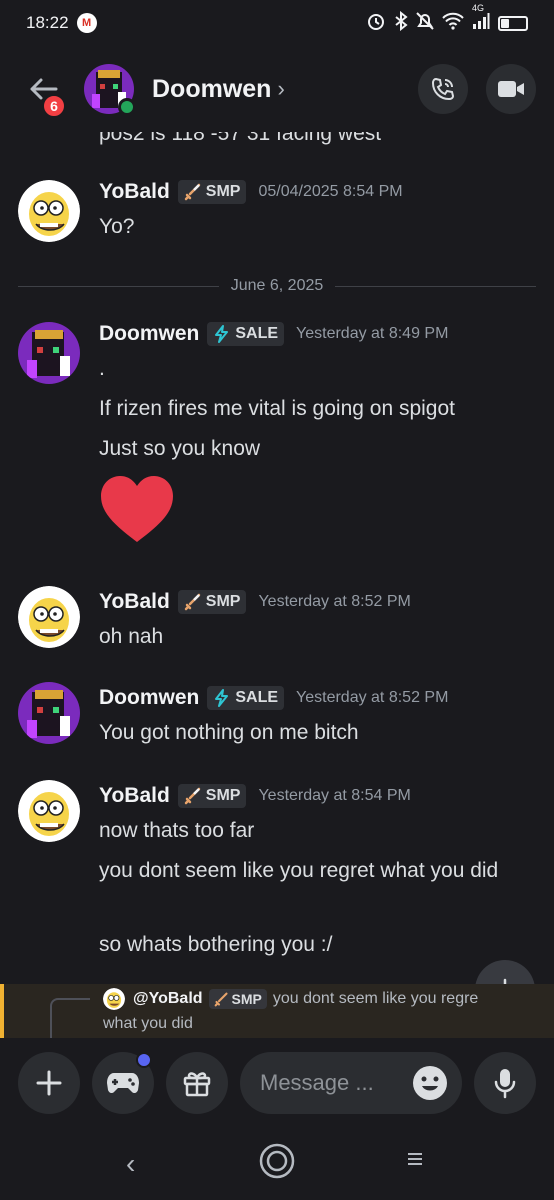 Image resolution: width=554 pixels, height=1200 pixels. What do you see at coordinates (425, 23) in the screenshot?
I see `mute-bell-icon` at bounding box center [425, 23].